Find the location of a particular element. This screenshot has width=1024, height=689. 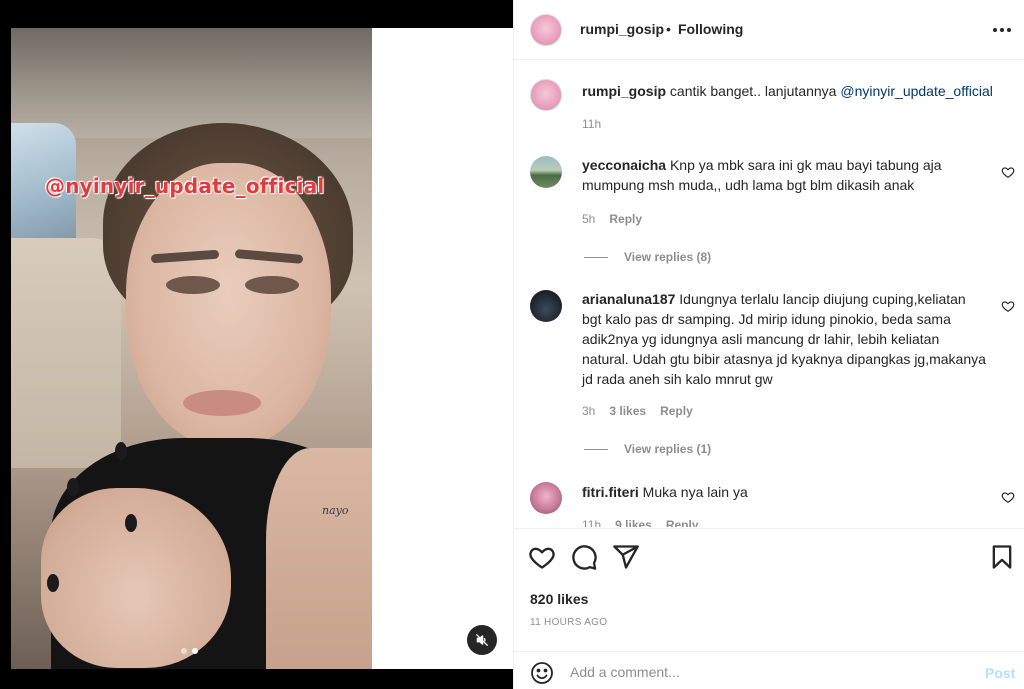

comment-username: arianaluna187 is located at coordinates (628, 299).